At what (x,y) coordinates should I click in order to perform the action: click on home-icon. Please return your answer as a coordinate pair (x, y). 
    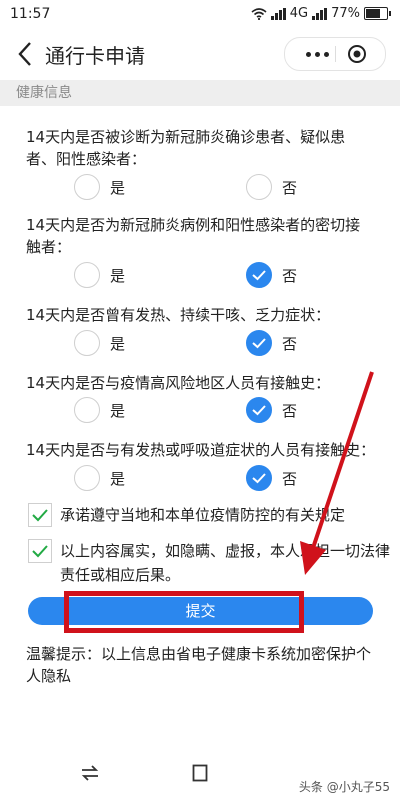
    Looking at the image, I should click on (200, 773).